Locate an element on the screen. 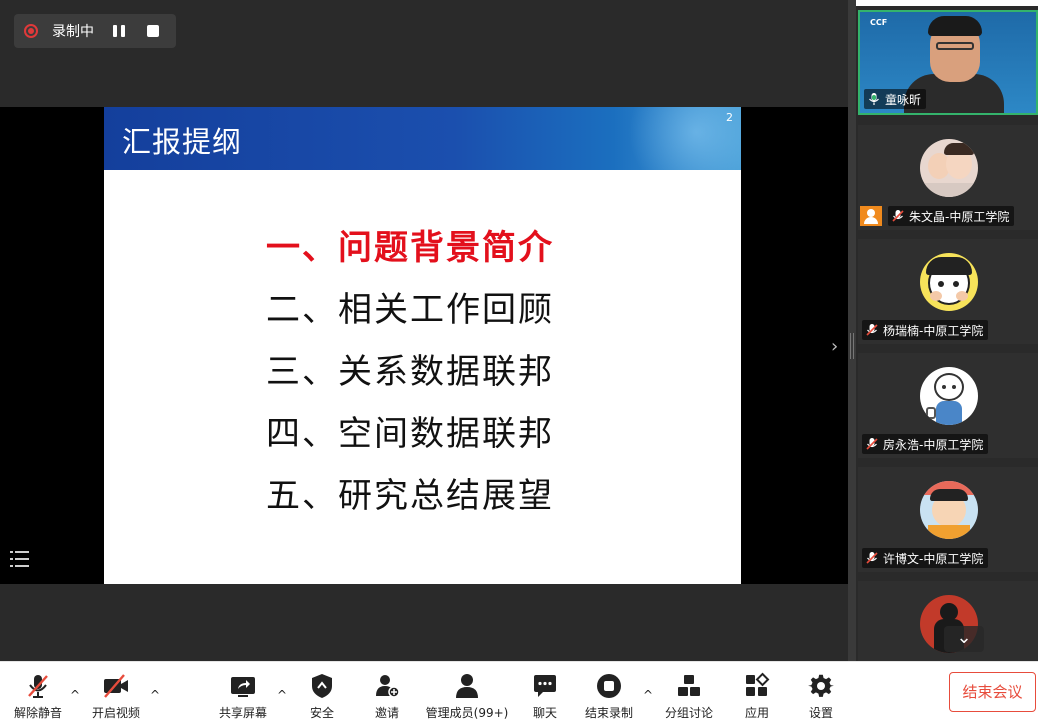 The width and height of the screenshot is (1038, 725). participant-name-tag: 房永浩-中原工学院 is located at coordinates (925, 444).